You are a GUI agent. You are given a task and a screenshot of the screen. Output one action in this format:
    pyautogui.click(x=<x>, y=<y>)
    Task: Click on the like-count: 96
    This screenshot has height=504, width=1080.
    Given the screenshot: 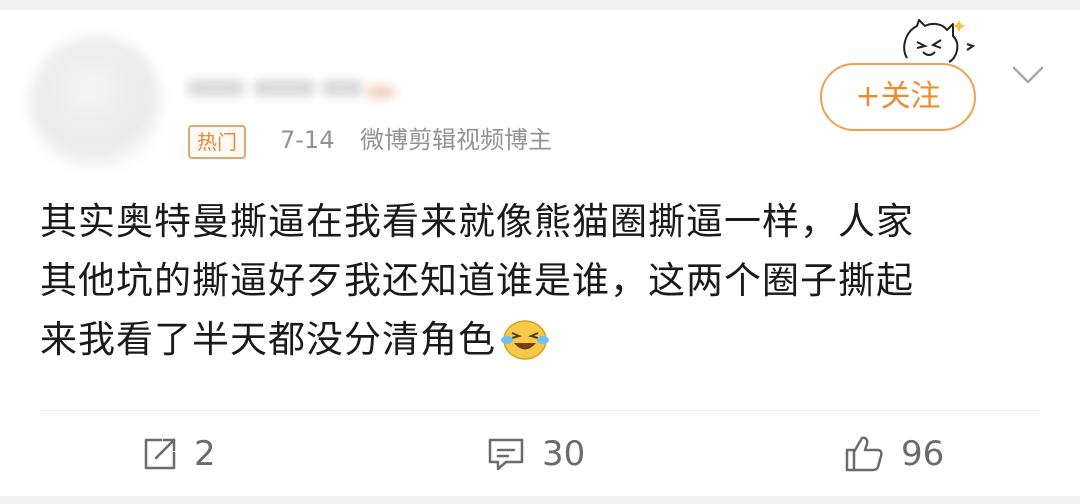 What is the action you would take?
    pyautogui.click(x=923, y=454)
    